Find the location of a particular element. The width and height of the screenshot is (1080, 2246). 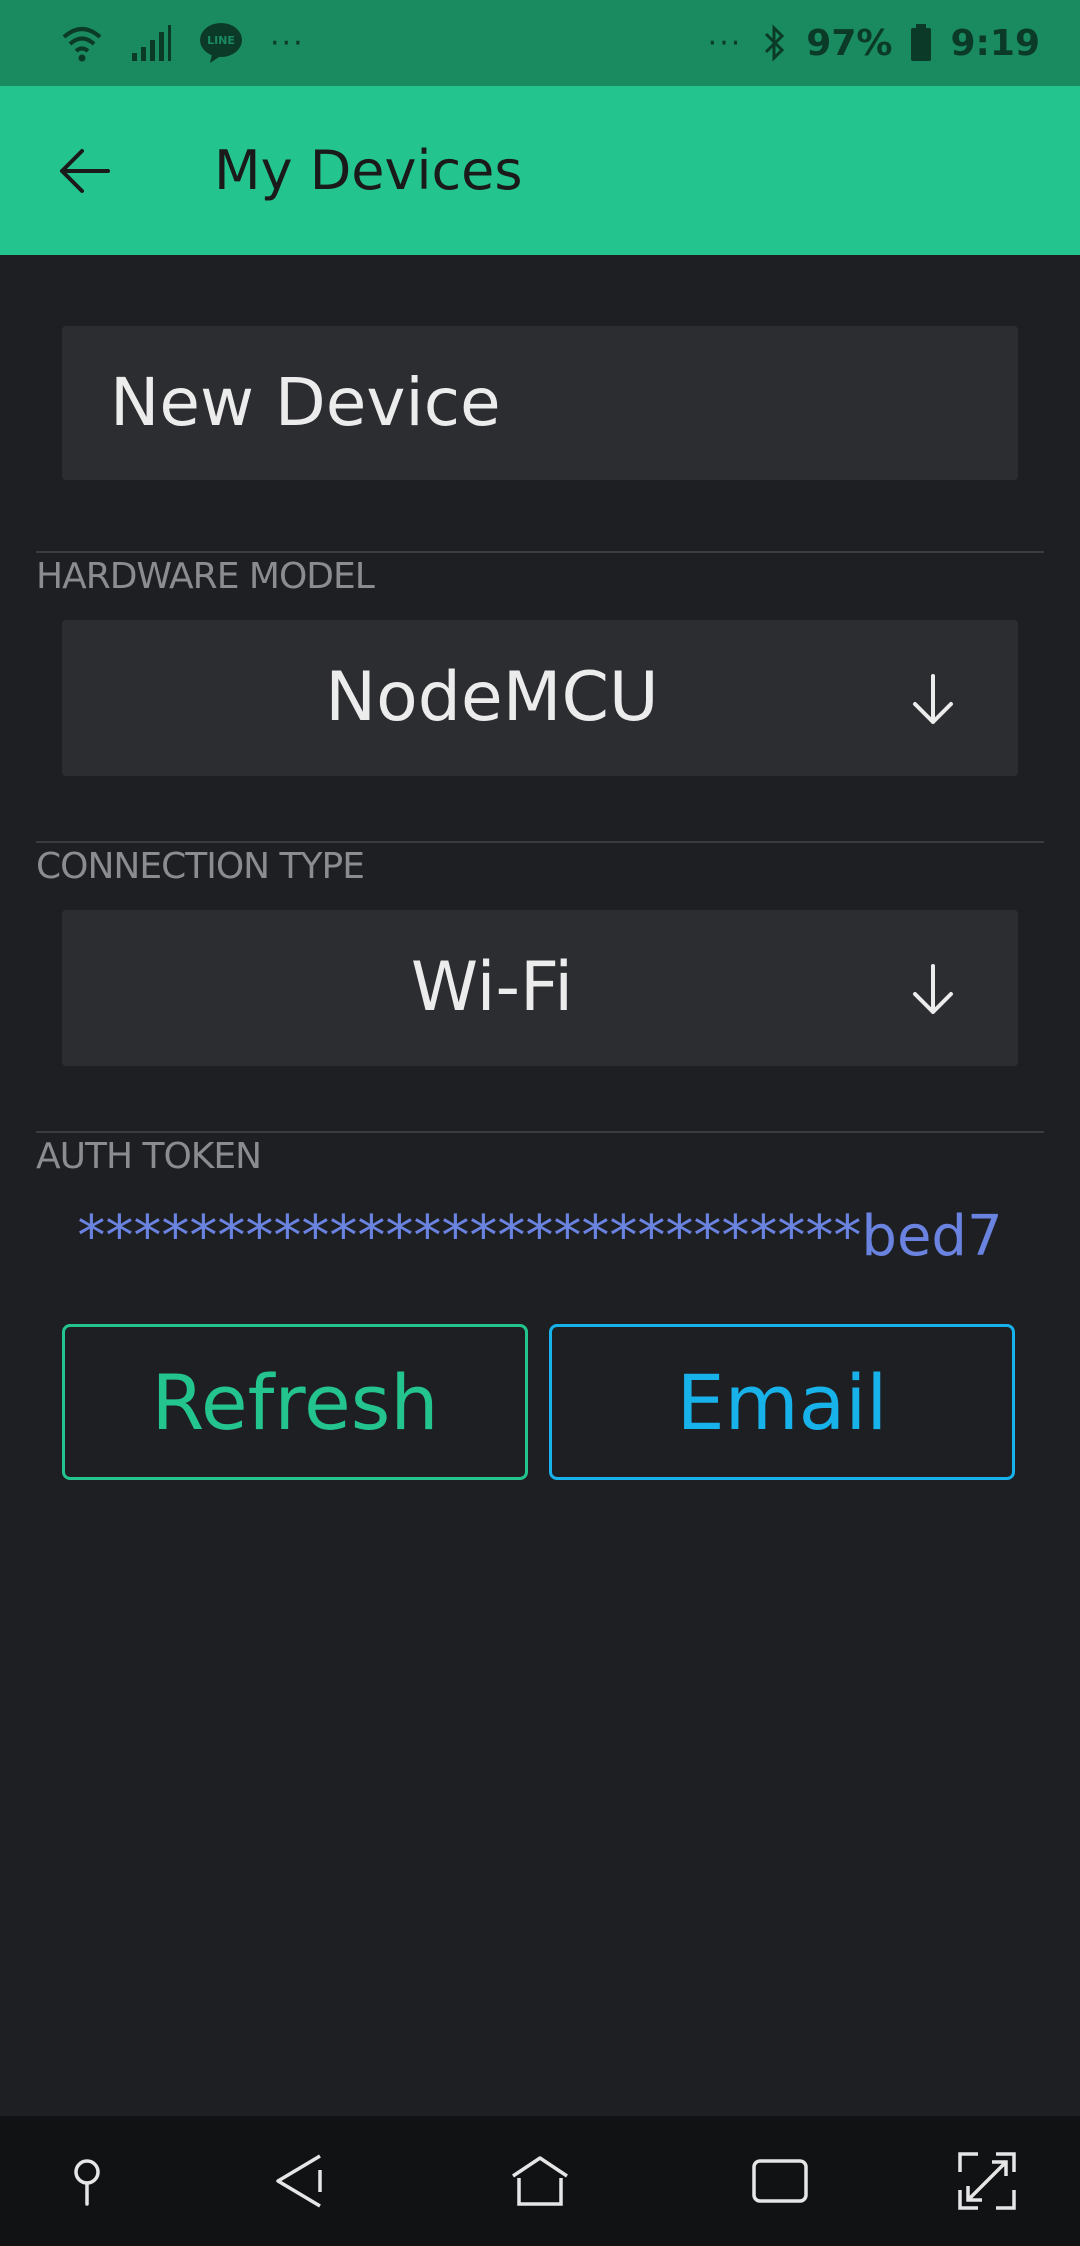

connection-type-value: Wi-Fi is located at coordinates (492, 987).